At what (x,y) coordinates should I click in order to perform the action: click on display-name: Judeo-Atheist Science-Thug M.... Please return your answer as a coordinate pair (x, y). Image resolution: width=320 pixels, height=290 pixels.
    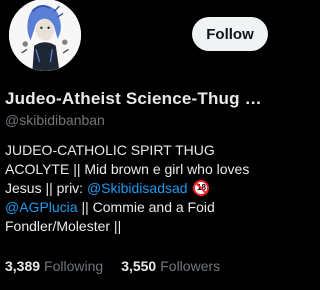
    Looking at the image, I should click on (138, 98).